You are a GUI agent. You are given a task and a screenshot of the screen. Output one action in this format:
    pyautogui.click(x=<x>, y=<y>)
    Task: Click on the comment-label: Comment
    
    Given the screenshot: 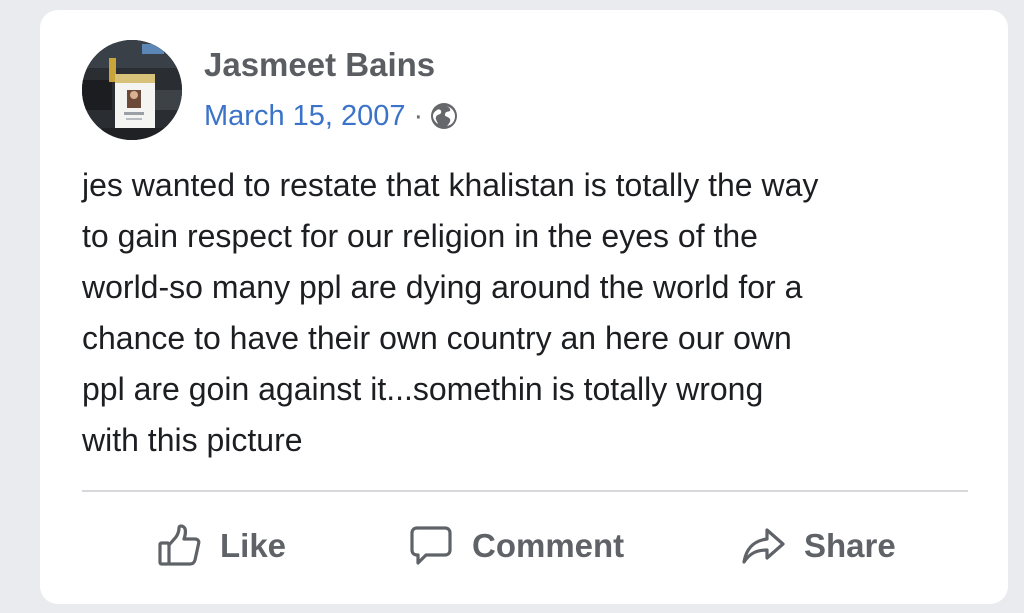 What is the action you would take?
    pyautogui.click(x=548, y=545)
    